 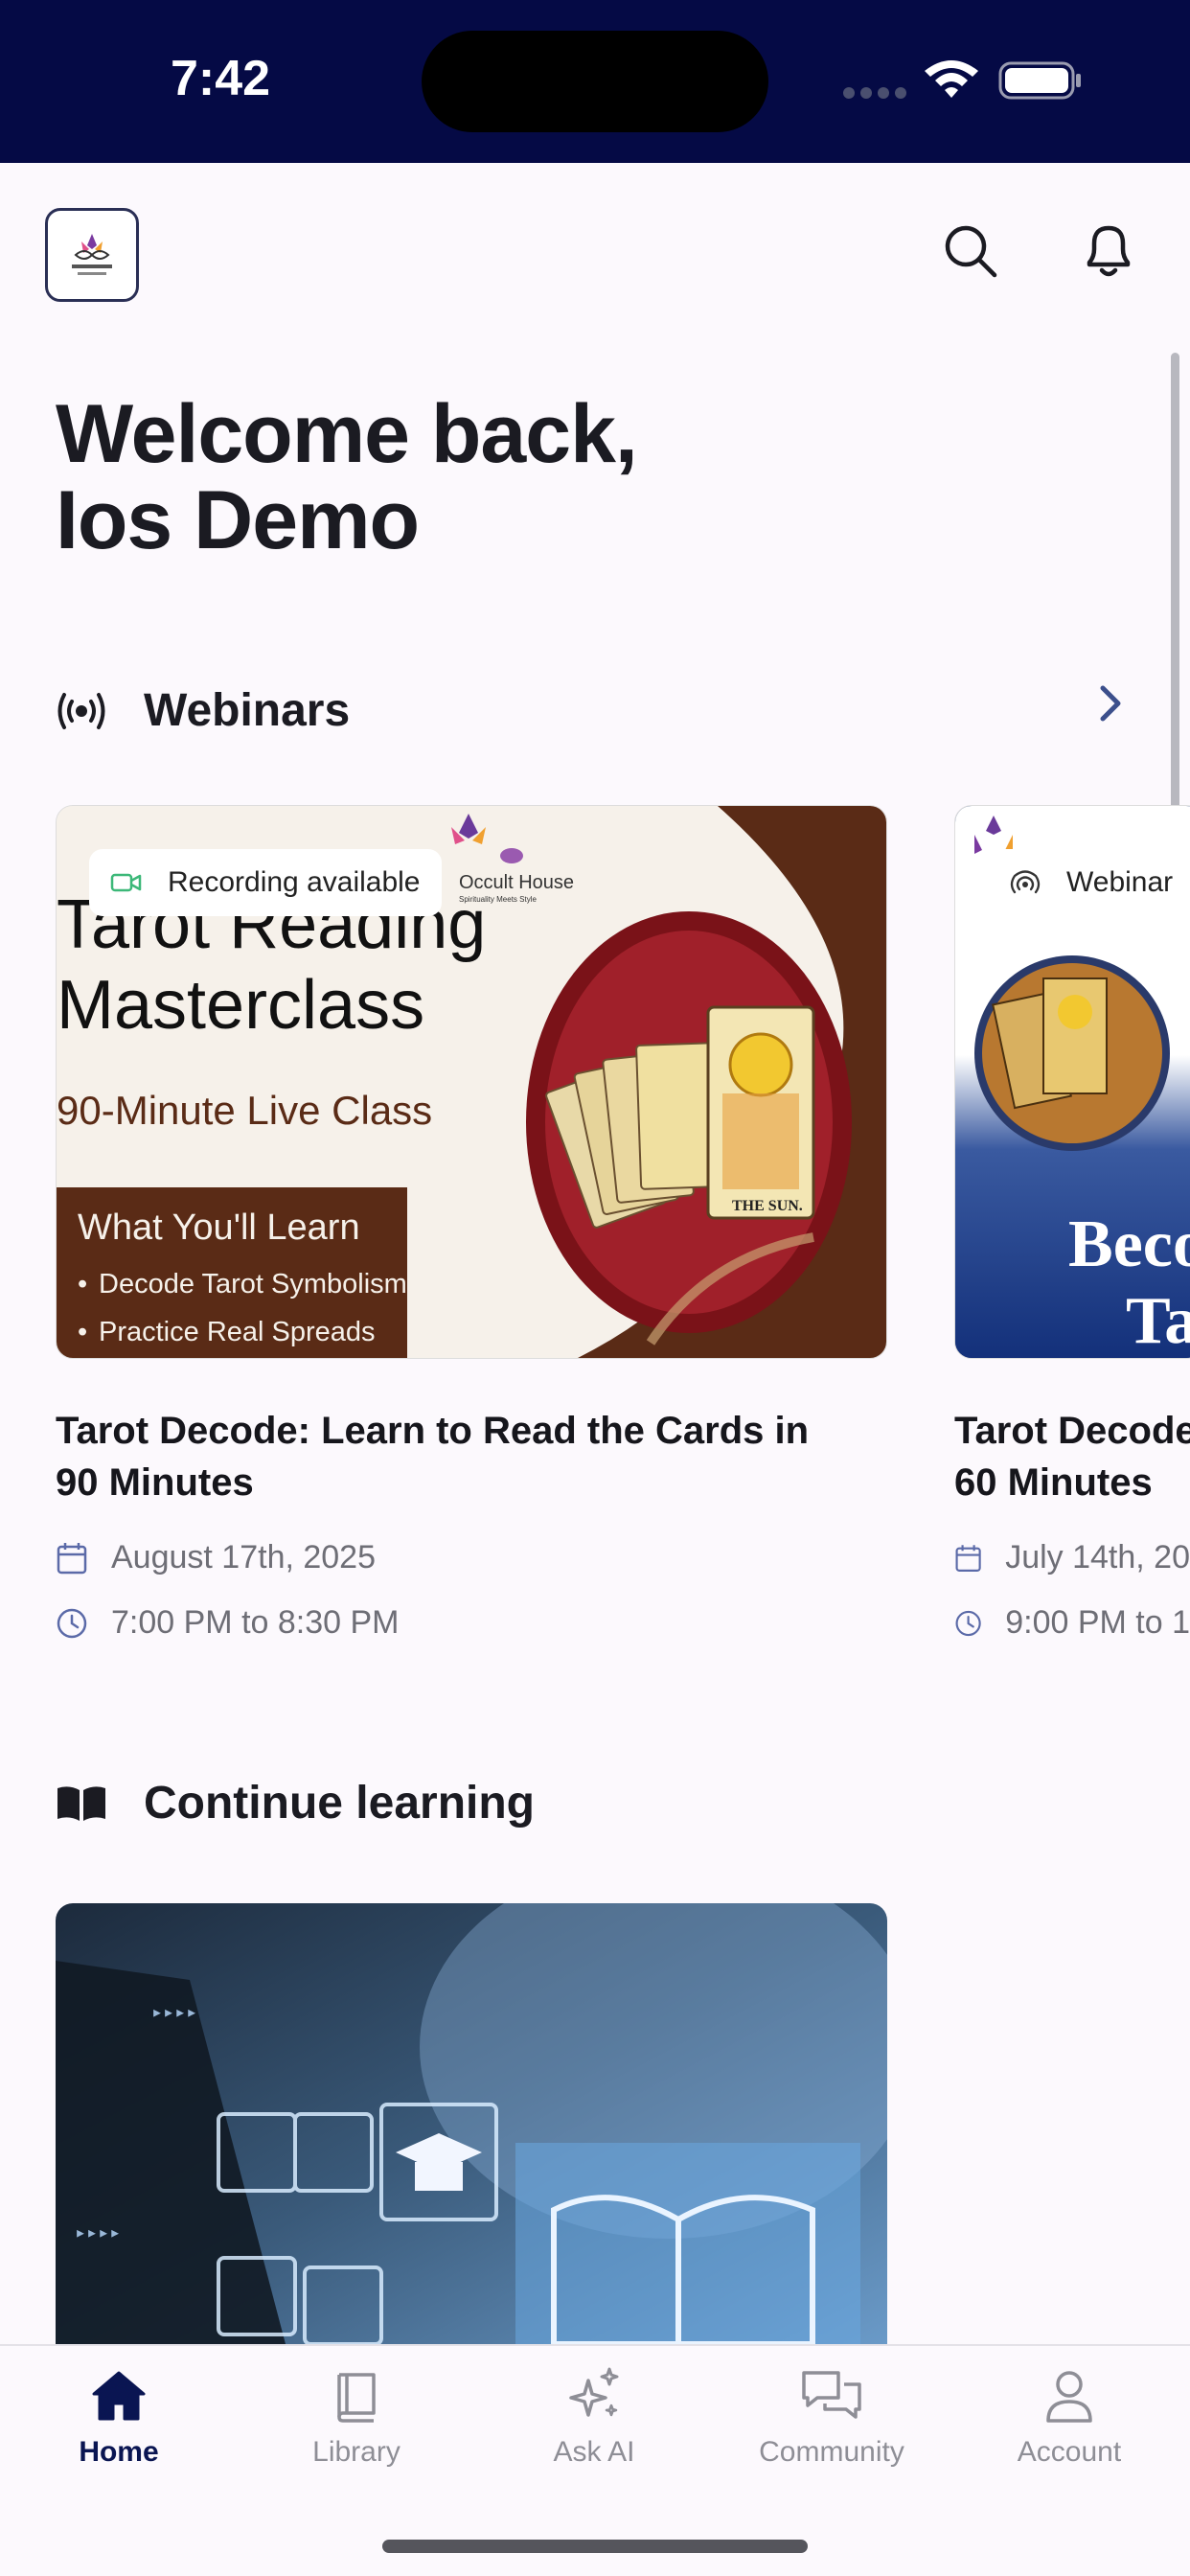 What do you see at coordinates (594, 2392) in the screenshot?
I see `sparkle-icon` at bounding box center [594, 2392].